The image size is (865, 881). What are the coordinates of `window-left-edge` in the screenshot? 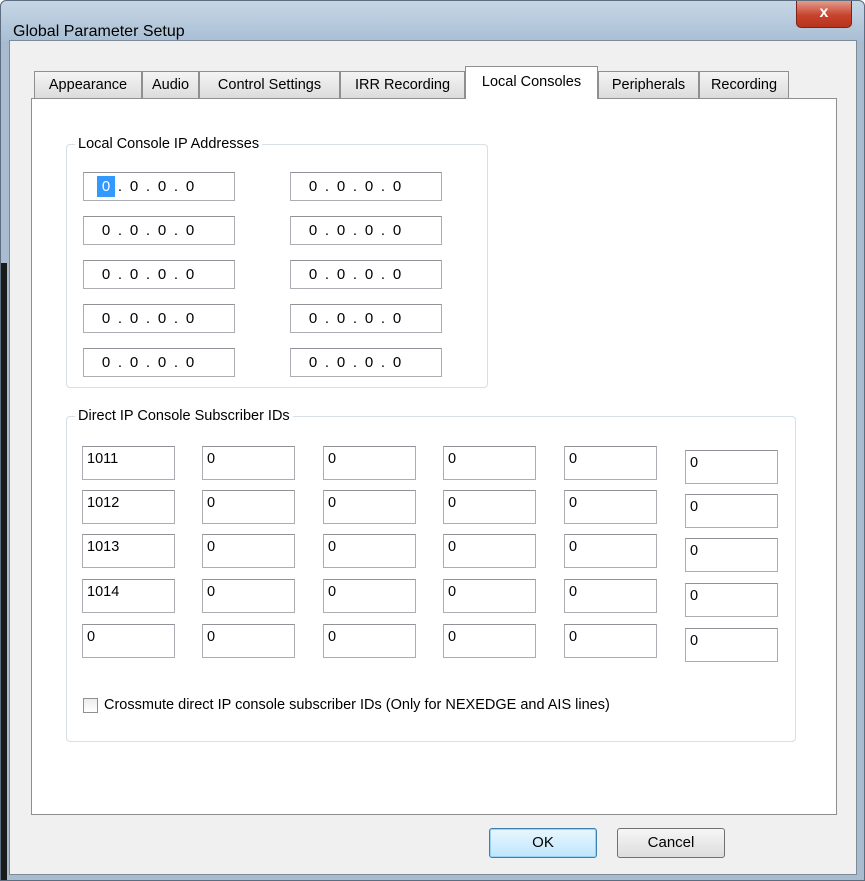 It's located at (4, 571).